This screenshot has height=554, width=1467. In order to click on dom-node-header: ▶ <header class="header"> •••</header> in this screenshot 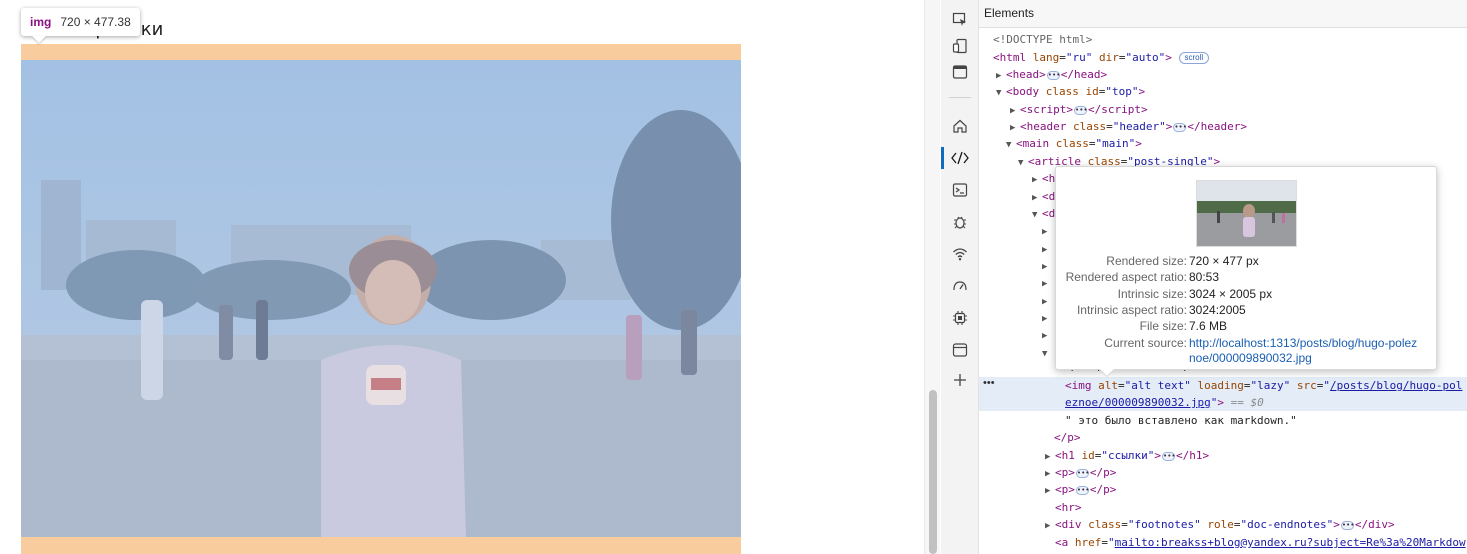, I will do `click(1223, 126)`.